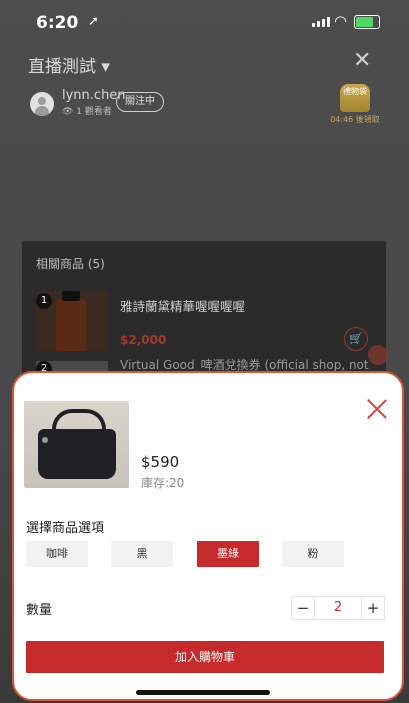  Describe the element at coordinates (362, 60) in the screenshot. I see `close-live-icon: ✕` at that location.